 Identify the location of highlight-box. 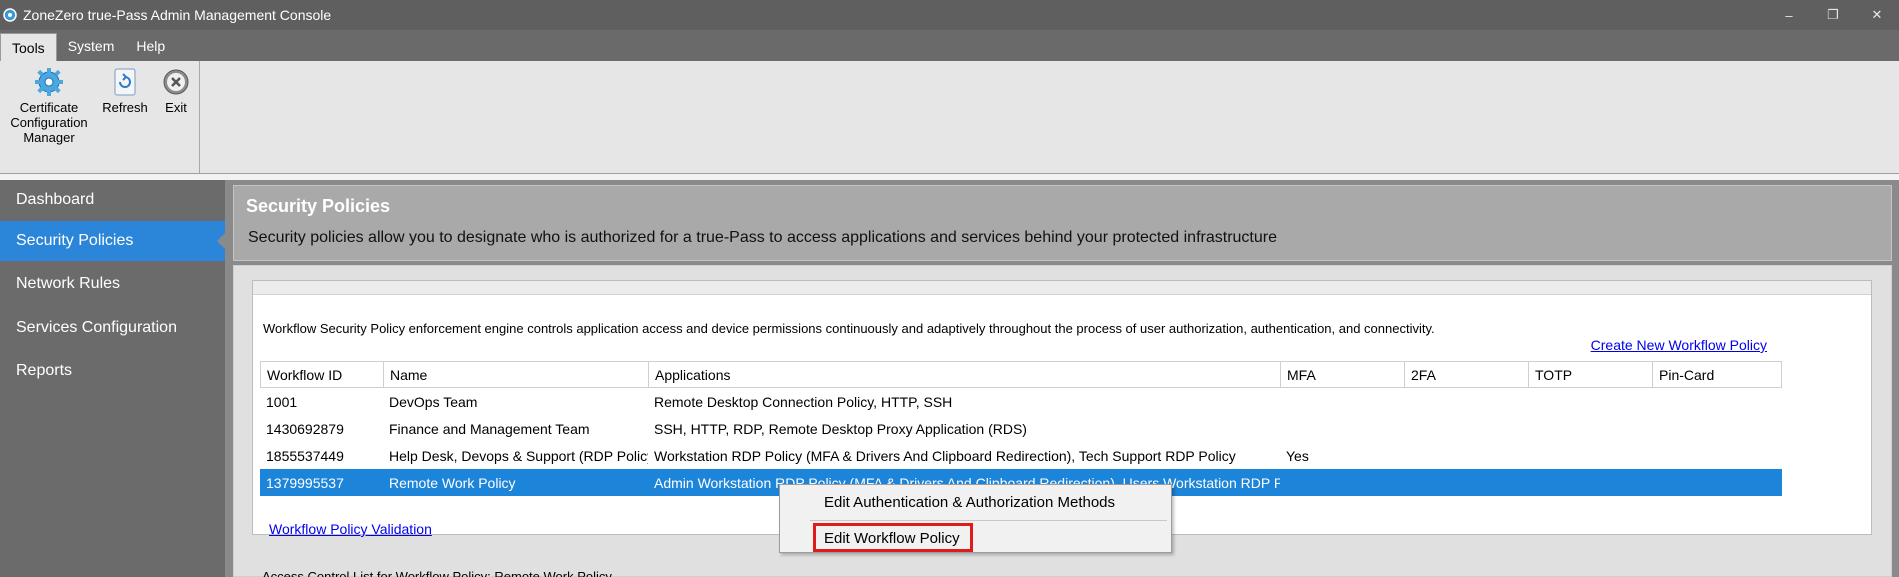
(893, 537).